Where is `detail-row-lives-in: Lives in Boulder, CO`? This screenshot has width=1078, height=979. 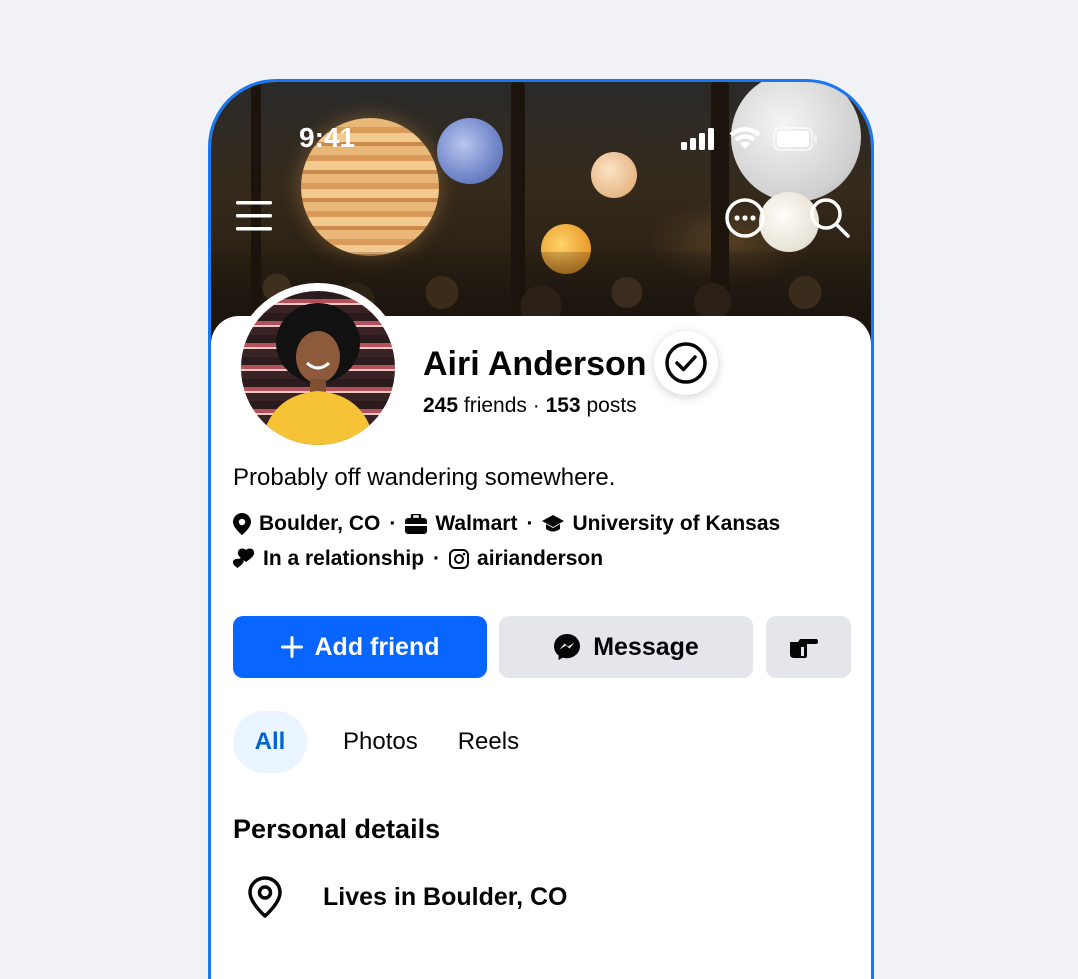
detail-row-lives-in: Lives in Boulder, CO is located at coordinates (407, 897).